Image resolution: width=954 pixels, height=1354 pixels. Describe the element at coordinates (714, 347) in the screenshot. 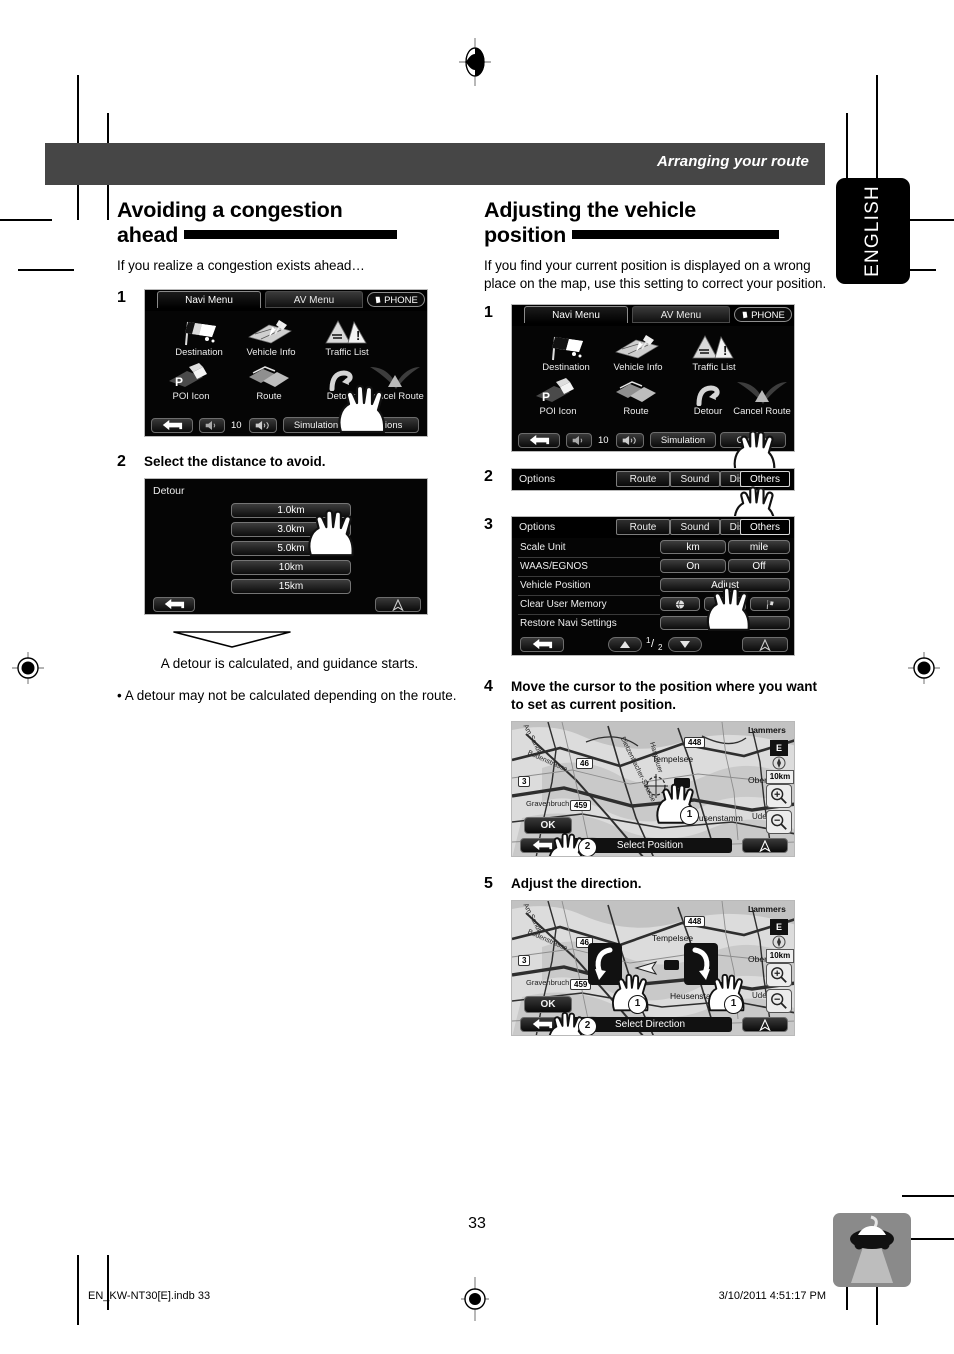

I see `traffic-warning-icon: !` at that location.